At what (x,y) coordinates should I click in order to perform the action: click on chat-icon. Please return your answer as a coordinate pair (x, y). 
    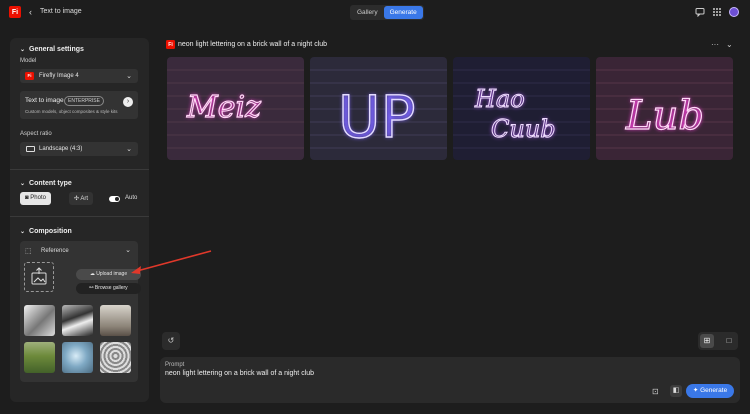
    Looking at the image, I should click on (700, 12).